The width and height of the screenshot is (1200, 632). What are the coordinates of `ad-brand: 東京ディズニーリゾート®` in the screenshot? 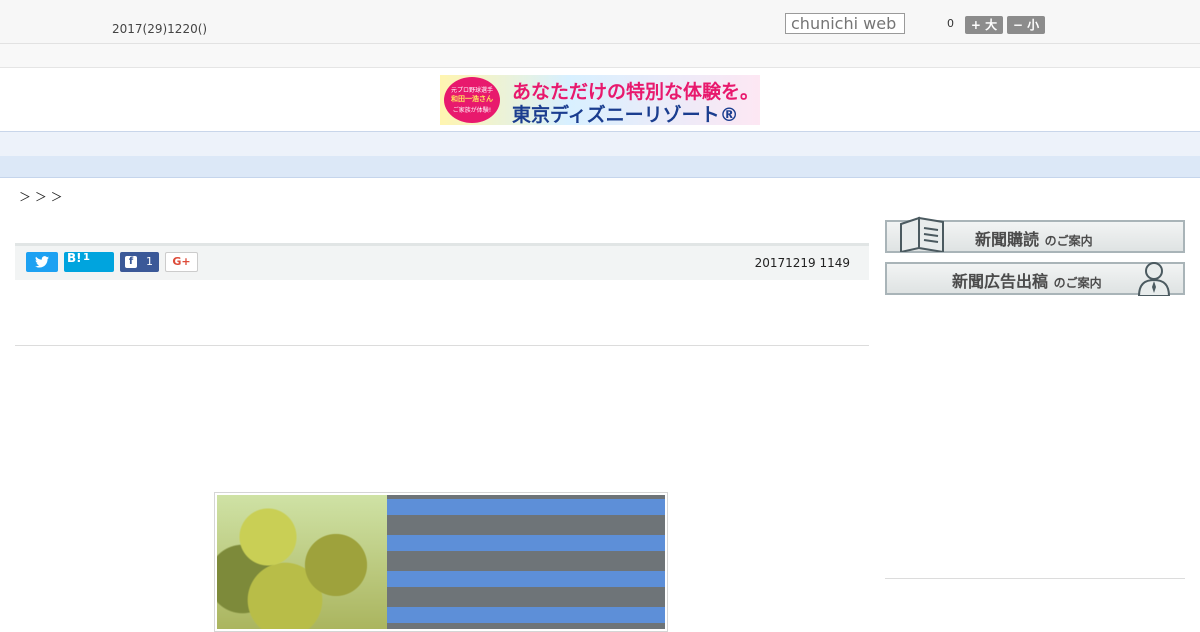 It's located at (625, 114).